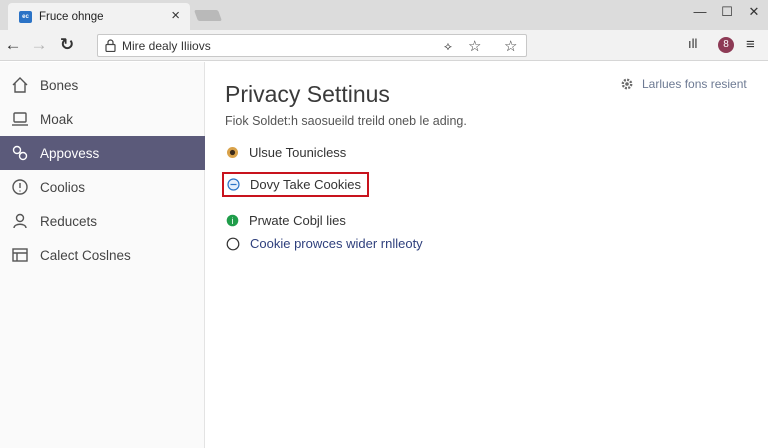 The image size is (768, 448). I want to click on sidebar-item-label: Bones, so click(59, 85).